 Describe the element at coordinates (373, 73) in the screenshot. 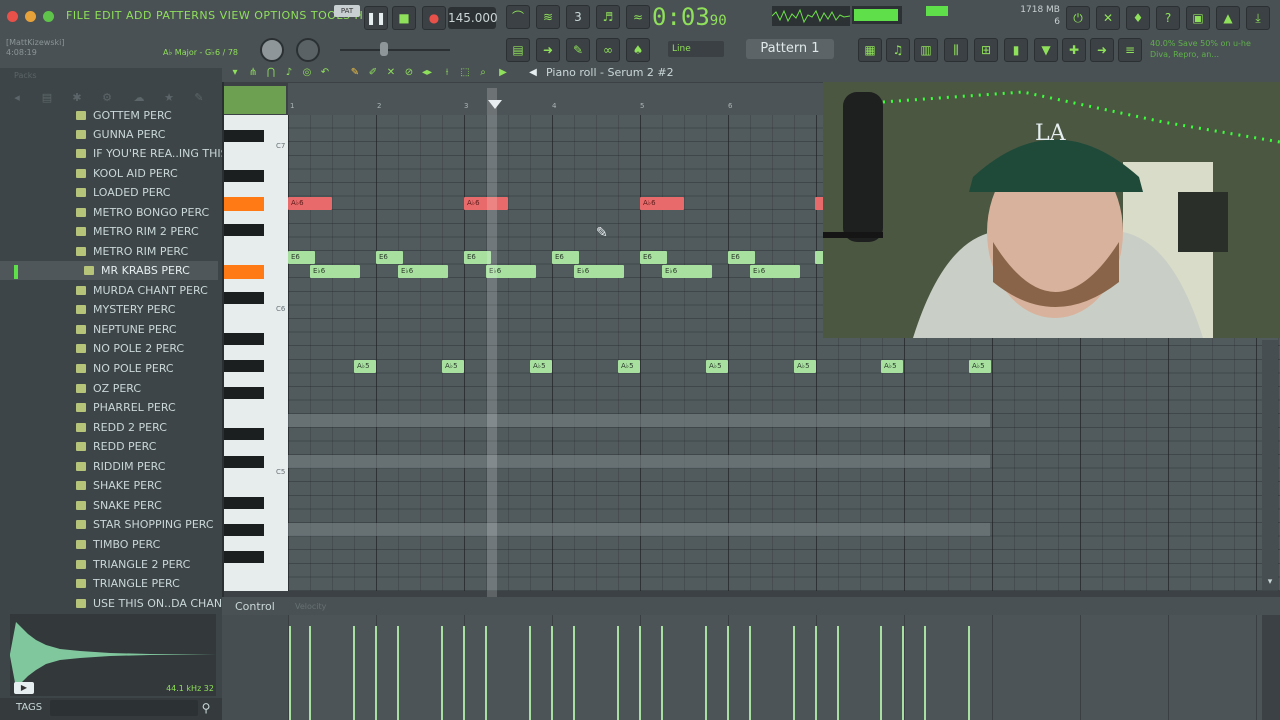

I see `paint-tool-icon: ✐` at that location.